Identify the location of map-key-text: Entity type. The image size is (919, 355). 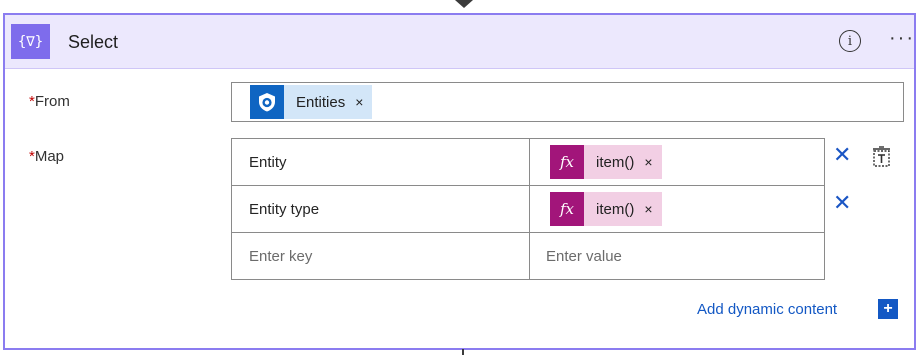
(284, 209).